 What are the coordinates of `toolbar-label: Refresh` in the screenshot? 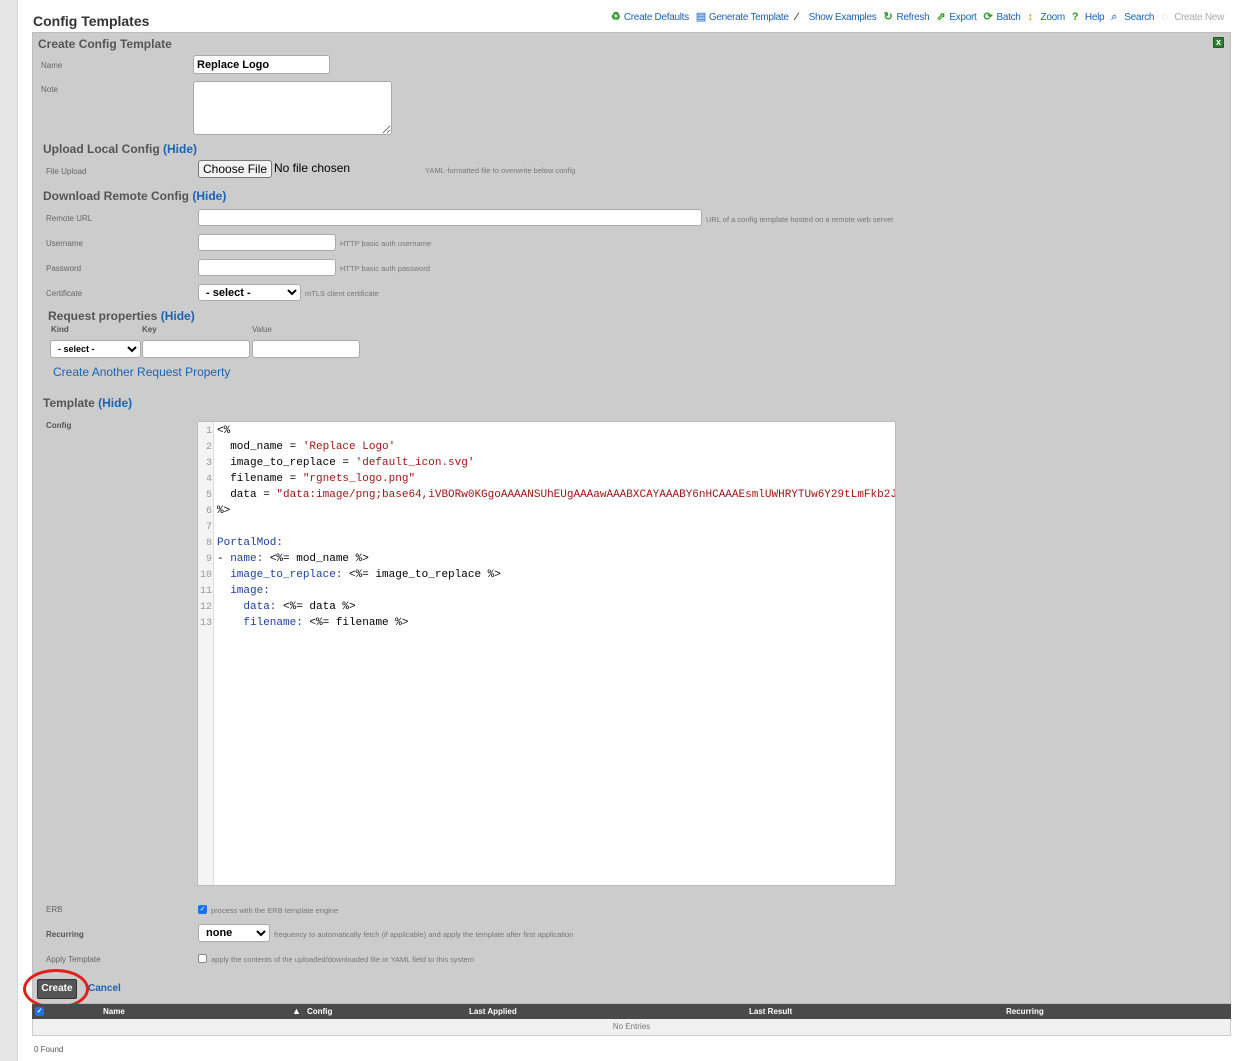 It's located at (913, 17).